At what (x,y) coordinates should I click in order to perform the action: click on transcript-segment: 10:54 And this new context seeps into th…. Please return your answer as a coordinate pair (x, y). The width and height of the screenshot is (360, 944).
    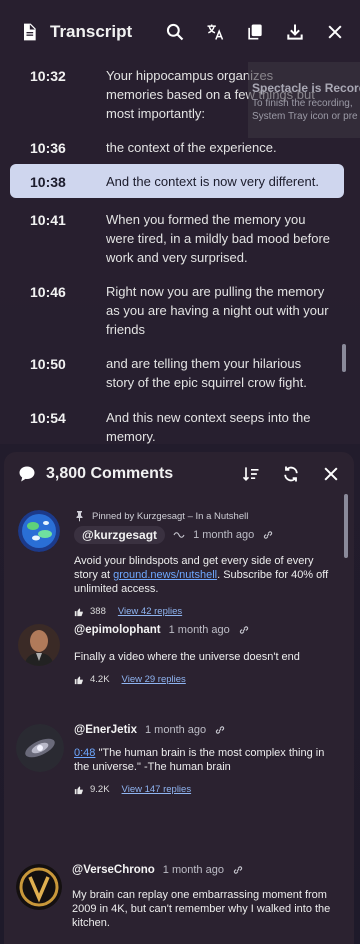
    Looking at the image, I should click on (177, 425).